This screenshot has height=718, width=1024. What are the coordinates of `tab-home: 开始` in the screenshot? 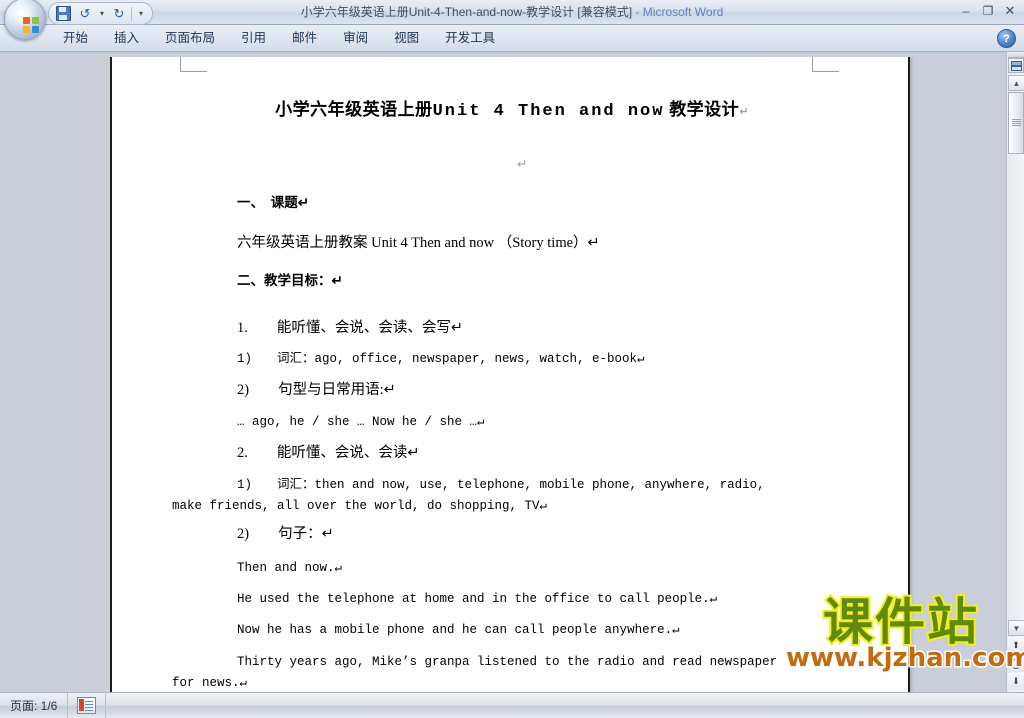 It's located at (75, 38).